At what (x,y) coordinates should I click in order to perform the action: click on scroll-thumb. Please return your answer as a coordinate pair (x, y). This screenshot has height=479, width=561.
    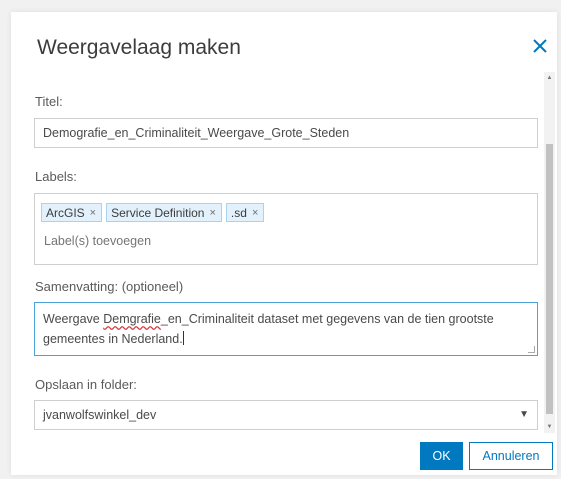
    Looking at the image, I should click on (549, 279).